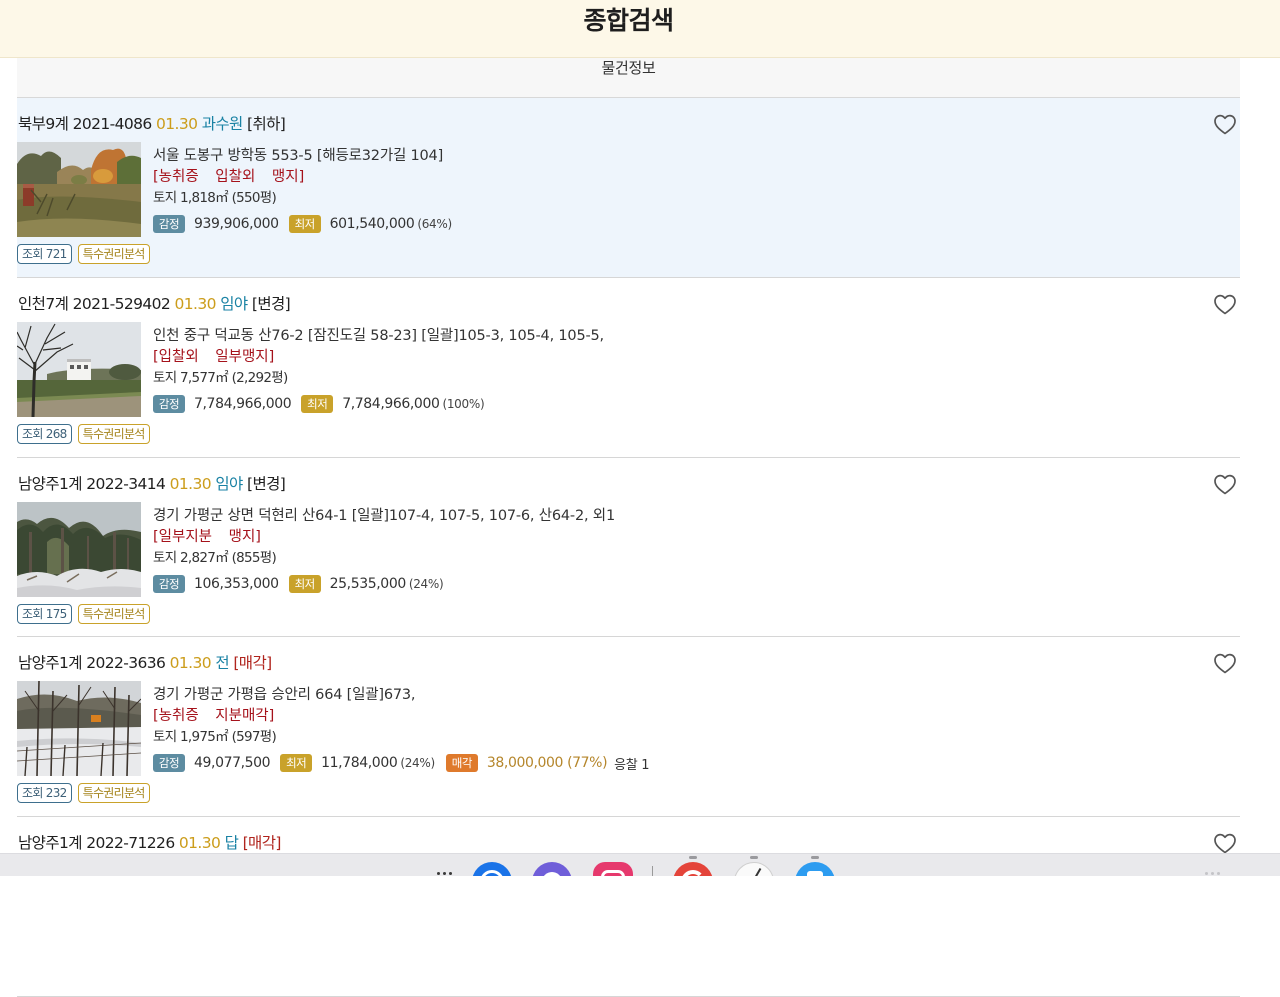  What do you see at coordinates (640, 864) in the screenshot?
I see `system-dock` at bounding box center [640, 864].